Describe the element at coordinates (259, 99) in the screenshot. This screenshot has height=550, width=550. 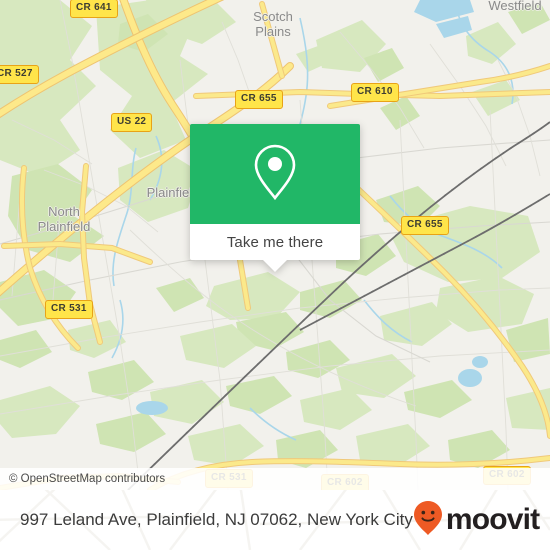
I see `road-shield-cr-655-west: CR 655` at that location.